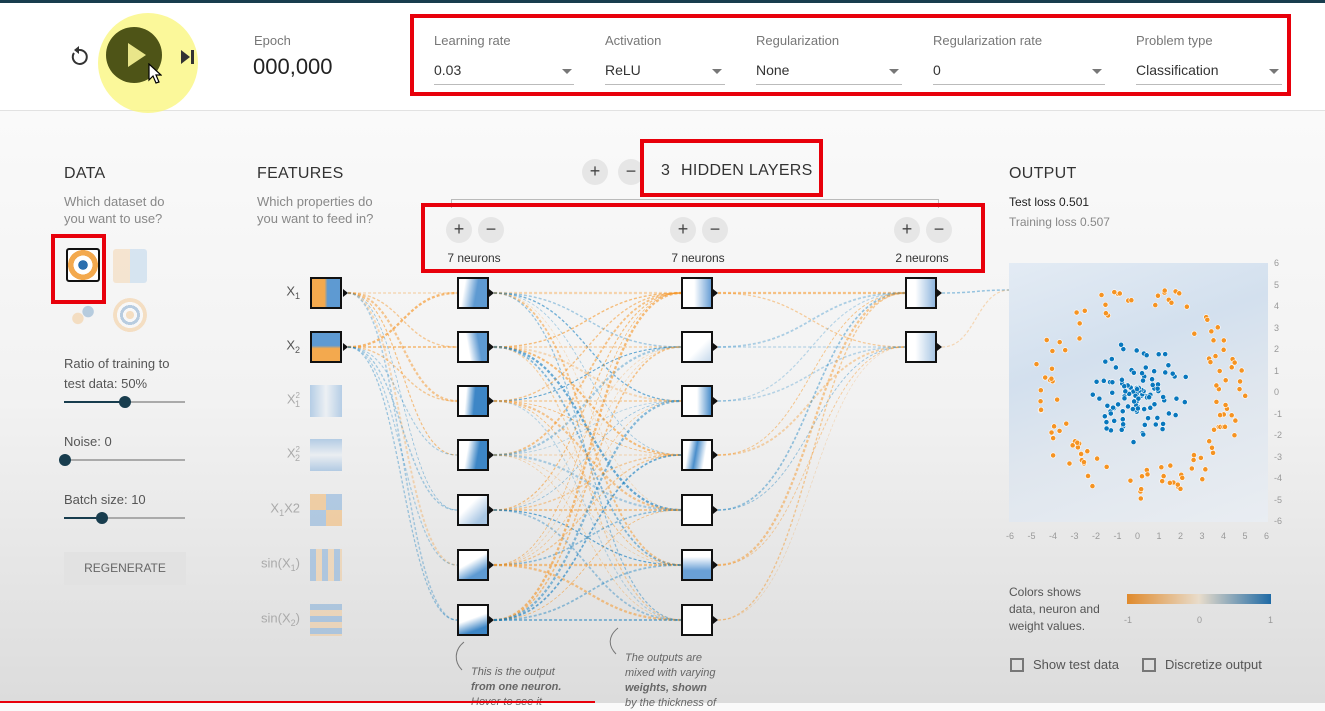 This screenshot has height=711, width=1325. I want to click on highlight-neurons-box, so click(703, 238).